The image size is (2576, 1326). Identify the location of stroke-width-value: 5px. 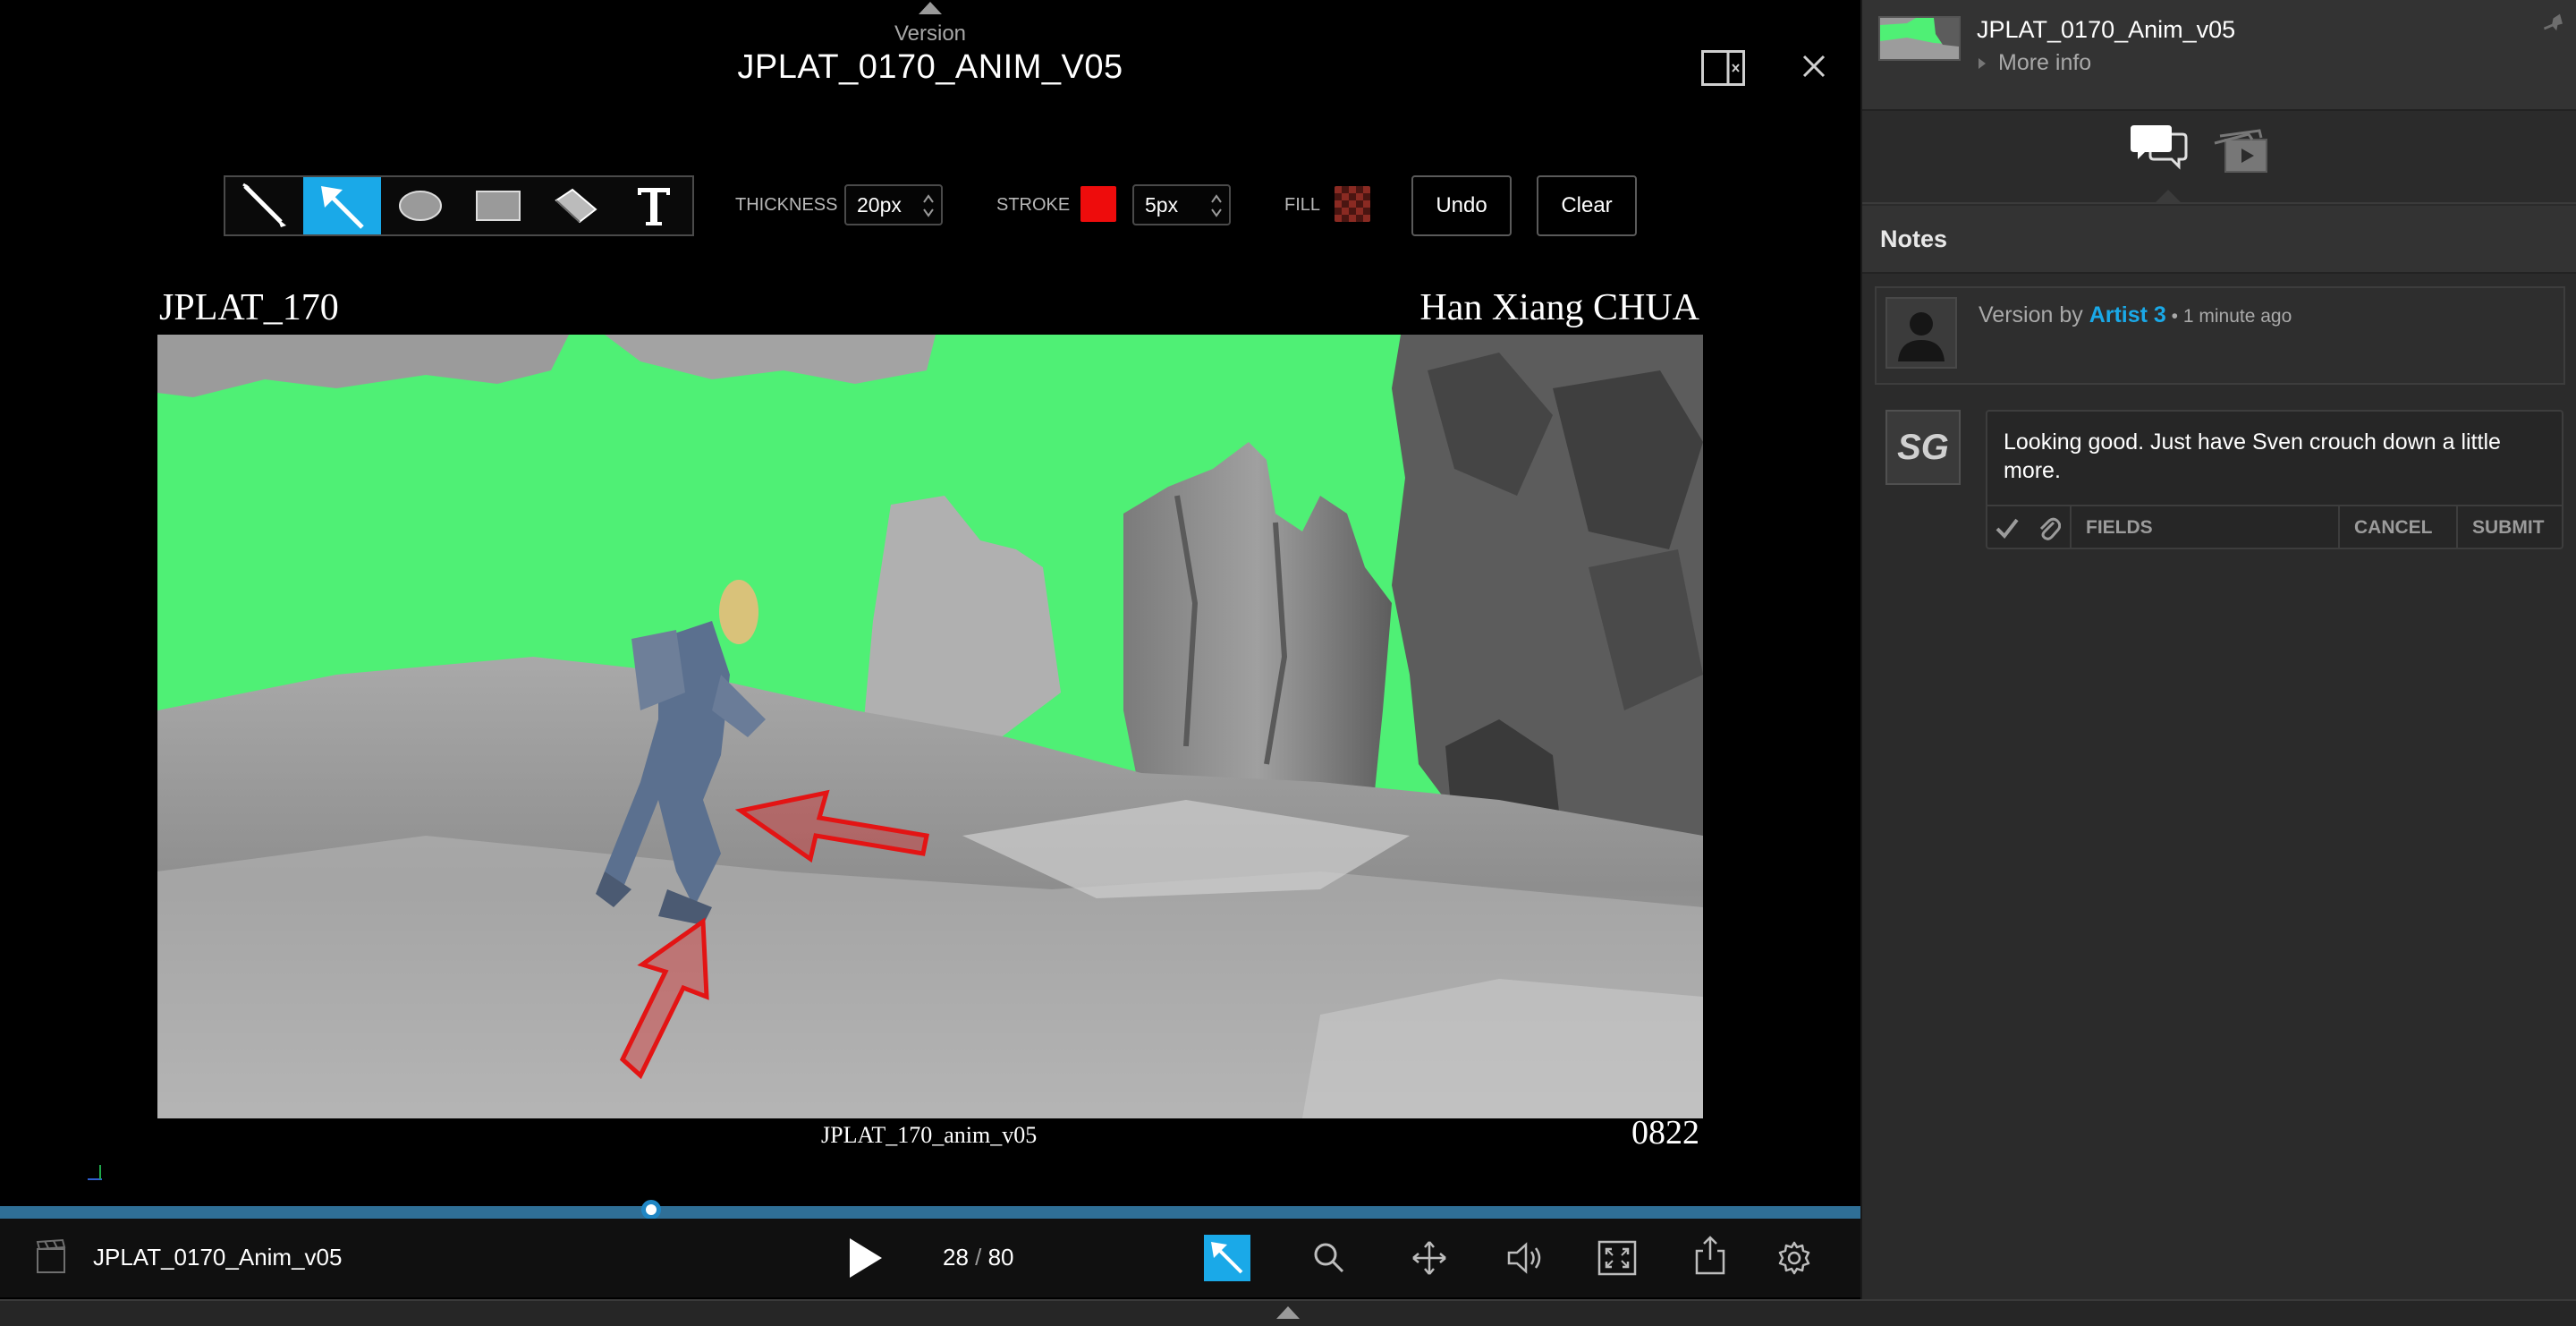
(1162, 204).